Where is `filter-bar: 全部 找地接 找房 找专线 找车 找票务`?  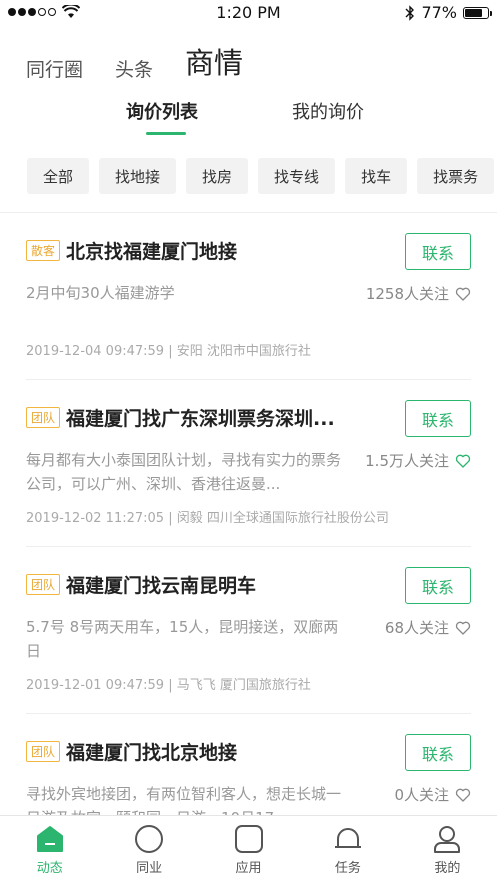
filter-bar: 全部 找地接 找房 找专线 找车 找票务 is located at coordinates (261, 176).